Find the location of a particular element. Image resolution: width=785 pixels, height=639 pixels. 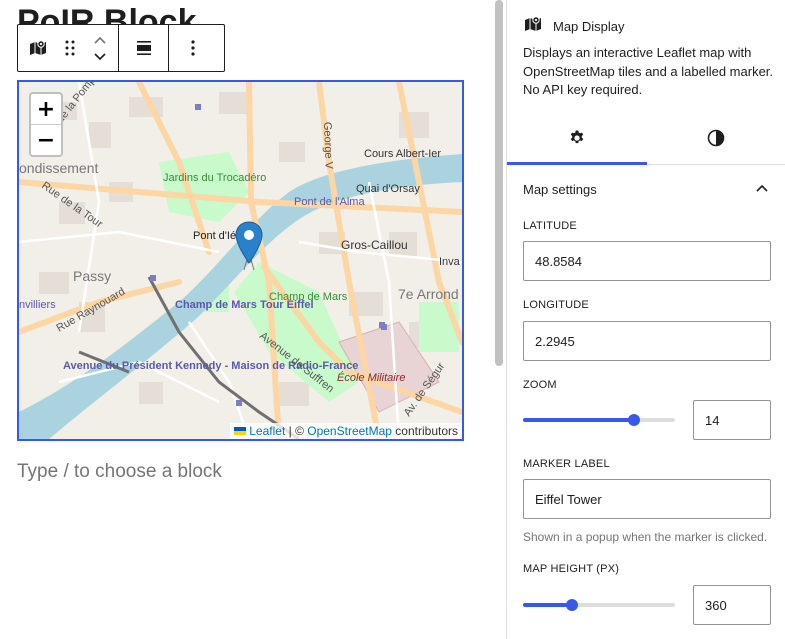

align-icon is located at coordinates (144, 48).